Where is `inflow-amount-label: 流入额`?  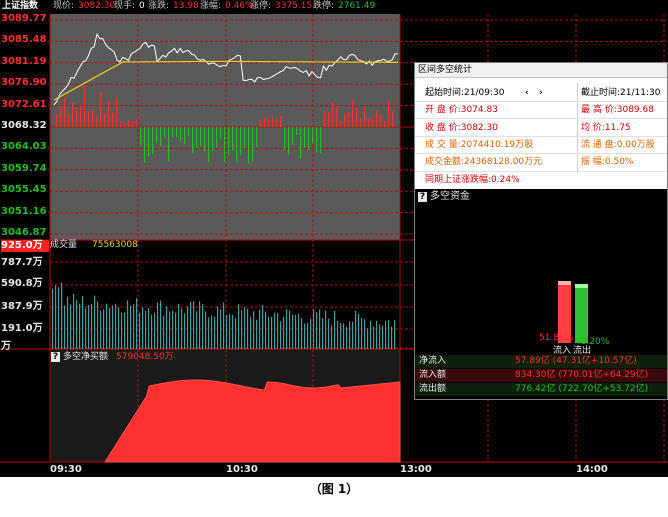
inflow-amount-label: 流入额 is located at coordinates (433, 375).